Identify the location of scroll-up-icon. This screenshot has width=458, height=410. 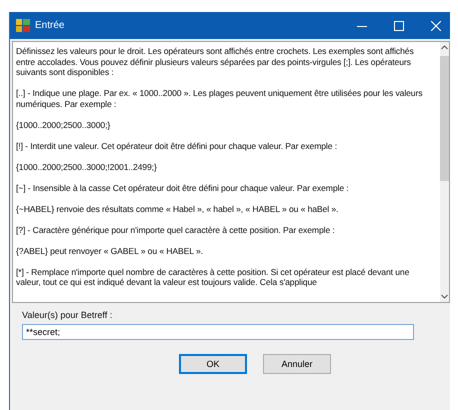
(444, 47).